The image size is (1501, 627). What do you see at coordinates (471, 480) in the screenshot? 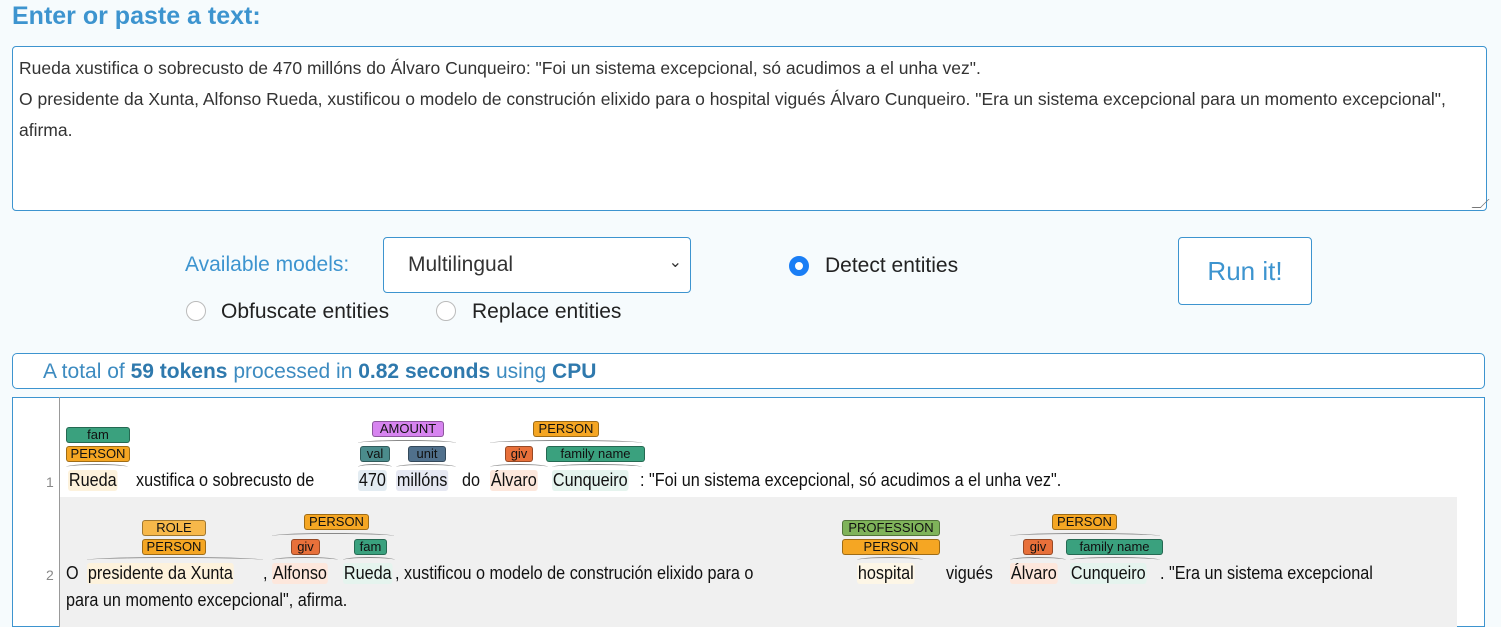
I see `text-span: do` at bounding box center [471, 480].